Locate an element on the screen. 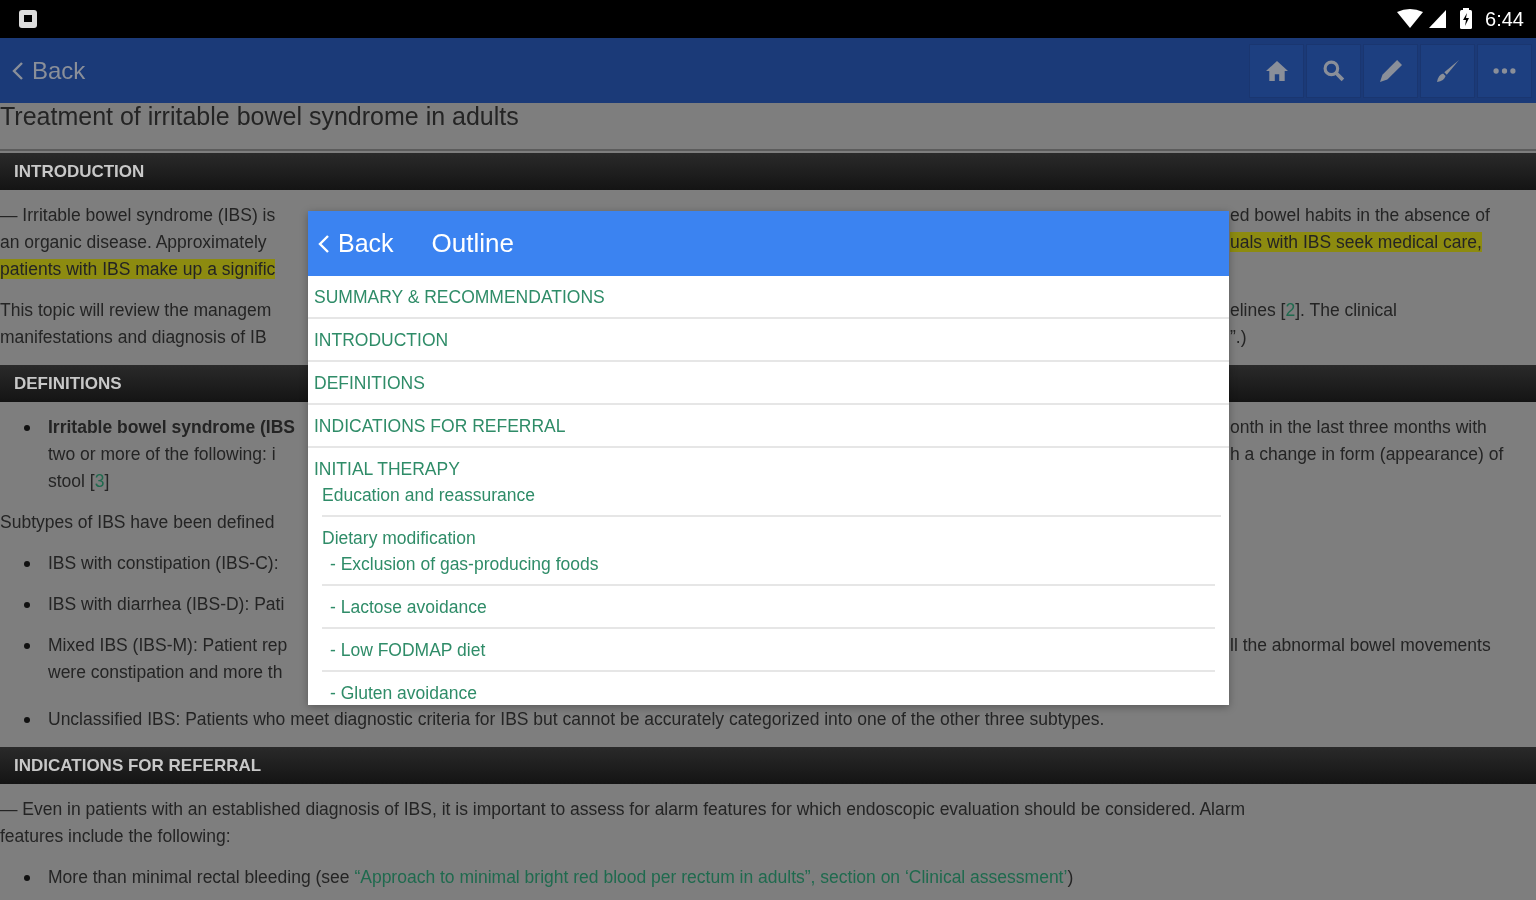 This screenshot has height=900, width=1536. paragraph-text: two or more of the following: i is located at coordinates (162, 454).